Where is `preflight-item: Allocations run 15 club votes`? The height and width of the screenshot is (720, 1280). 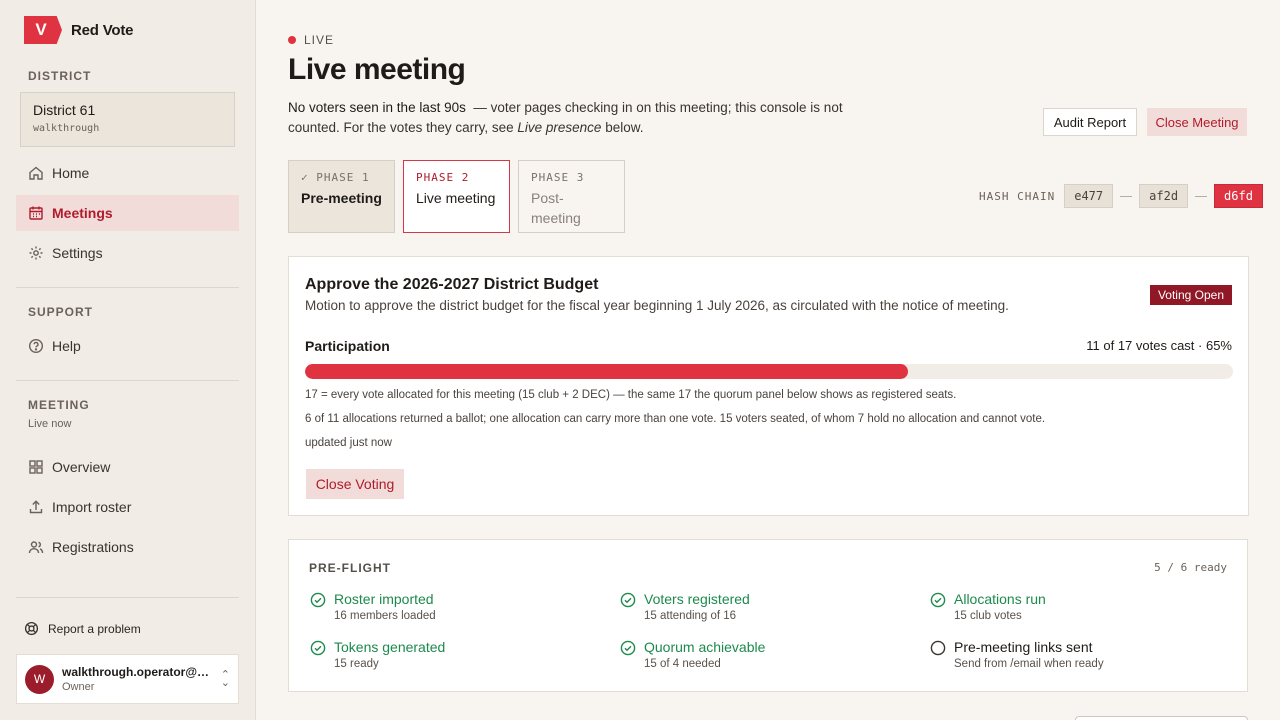 preflight-item: Allocations run 15 club votes is located at coordinates (988, 606).